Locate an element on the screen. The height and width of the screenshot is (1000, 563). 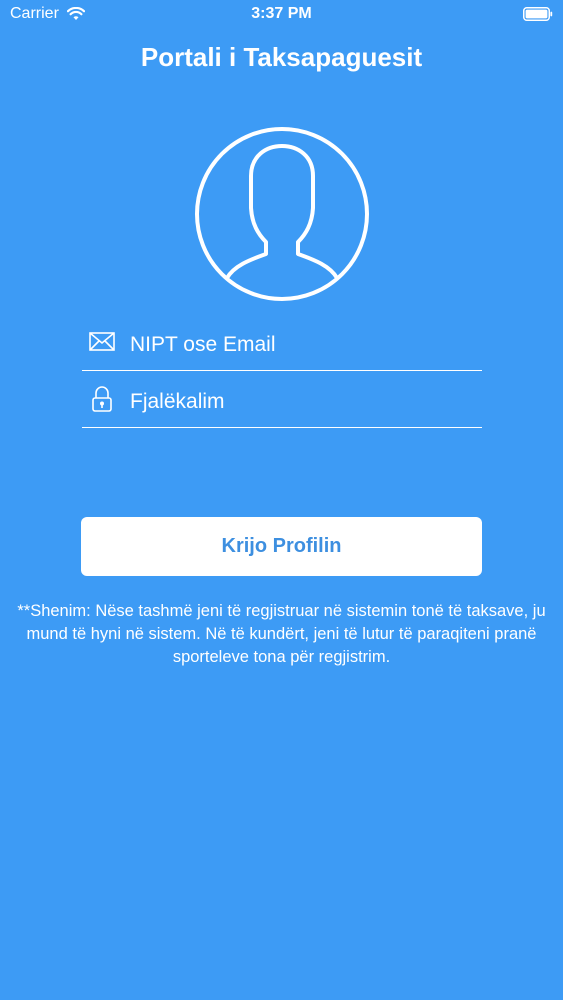
create-profile-button: Krijo Profilin is located at coordinates (281, 546).